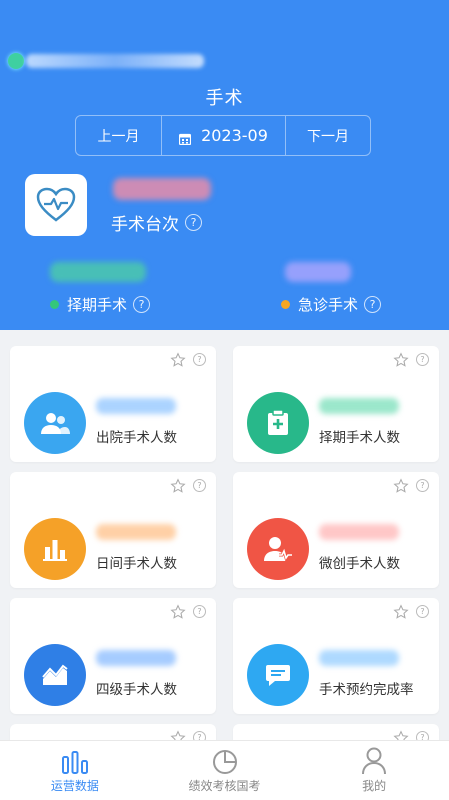  I want to click on elective-surgery-label: 择期手术 ?, so click(100, 304).